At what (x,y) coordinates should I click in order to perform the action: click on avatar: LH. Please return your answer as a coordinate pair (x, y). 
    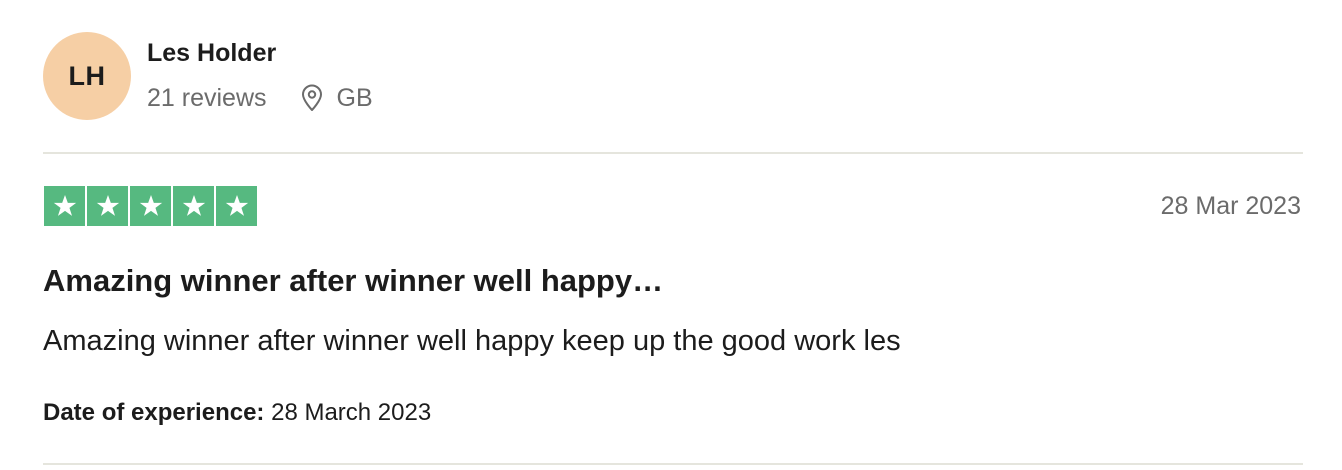
    Looking at the image, I should click on (87, 76).